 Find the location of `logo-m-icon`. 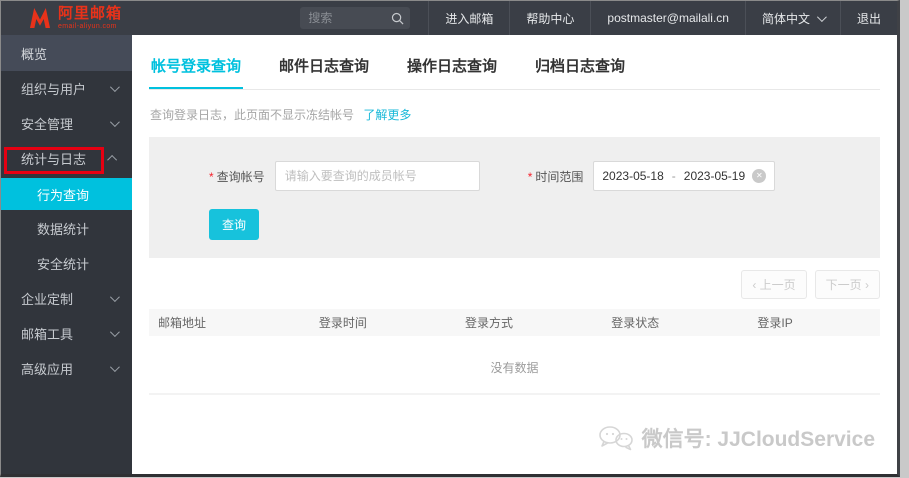

logo-m-icon is located at coordinates (40, 18).